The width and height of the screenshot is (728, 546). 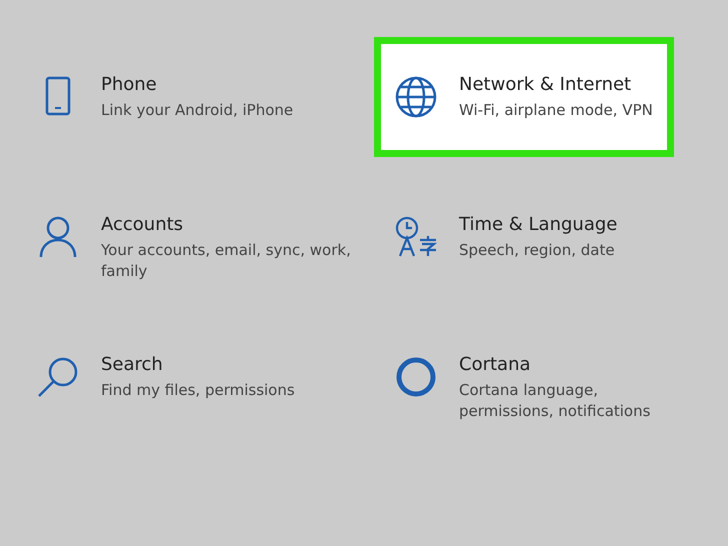 What do you see at coordinates (57, 237) in the screenshot?
I see `person-icon` at bounding box center [57, 237].